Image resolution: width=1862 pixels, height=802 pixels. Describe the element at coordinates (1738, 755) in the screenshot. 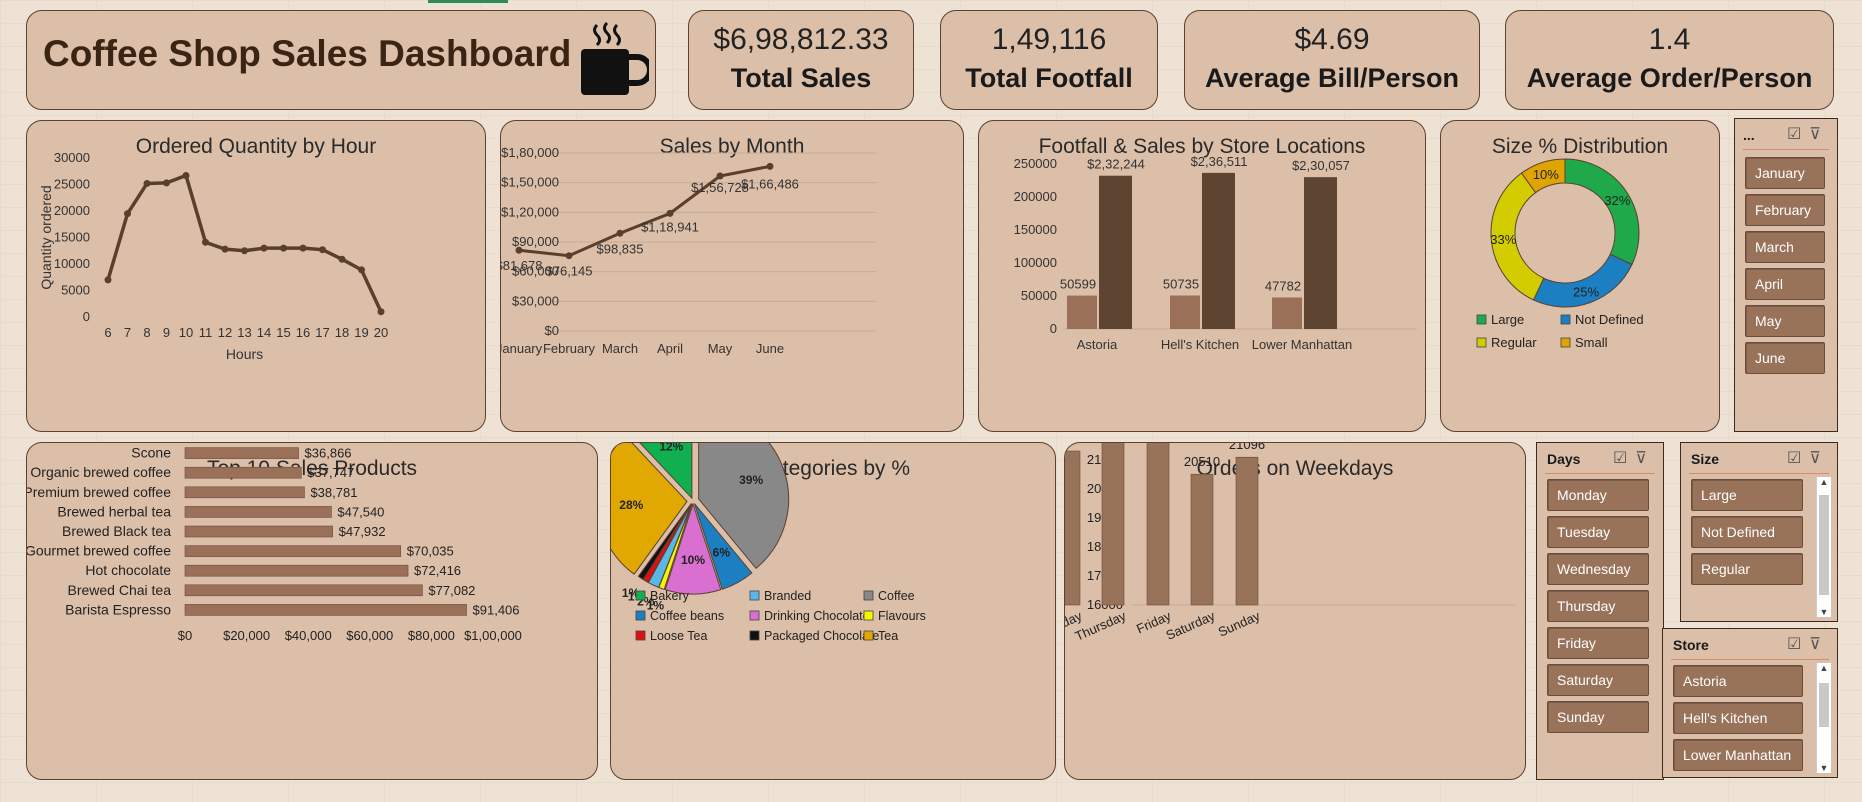

I see `slicer-item: Lower Manhattan` at that location.